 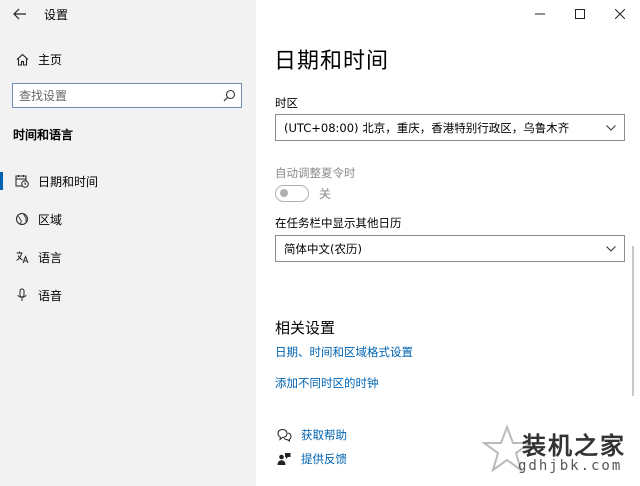 I want to click on microphone-icon, so click(x=22, y=295).